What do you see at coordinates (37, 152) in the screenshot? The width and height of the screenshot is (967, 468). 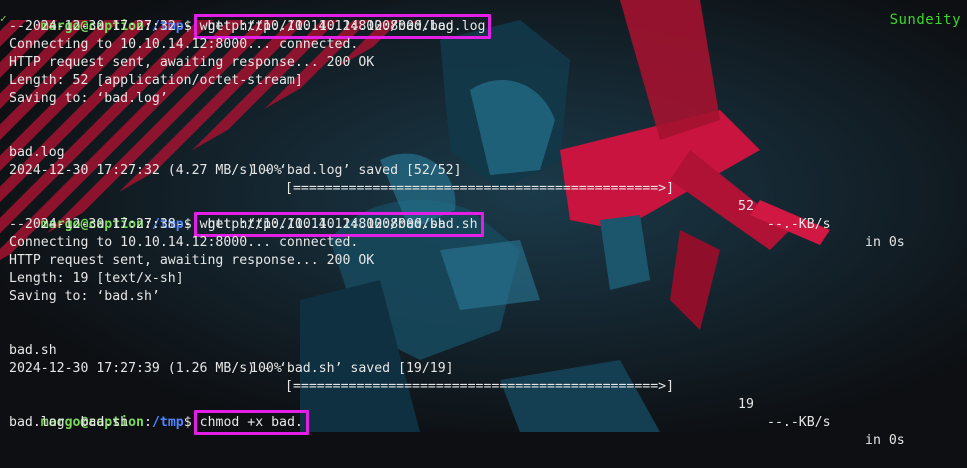 I see `progress-filename: bad.log` at bounding box center [37, 152].